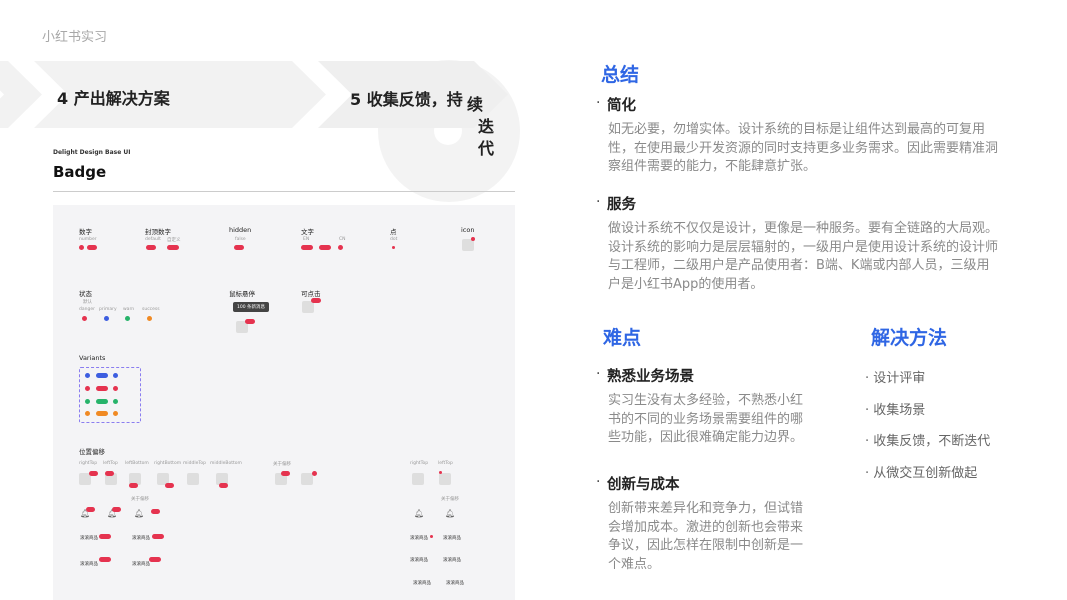 This screenshot has height=600, width=1067. Describe the element at coordinates (158, 232) in the screenshot. I see `section-capped: 封顶数字` at that location.